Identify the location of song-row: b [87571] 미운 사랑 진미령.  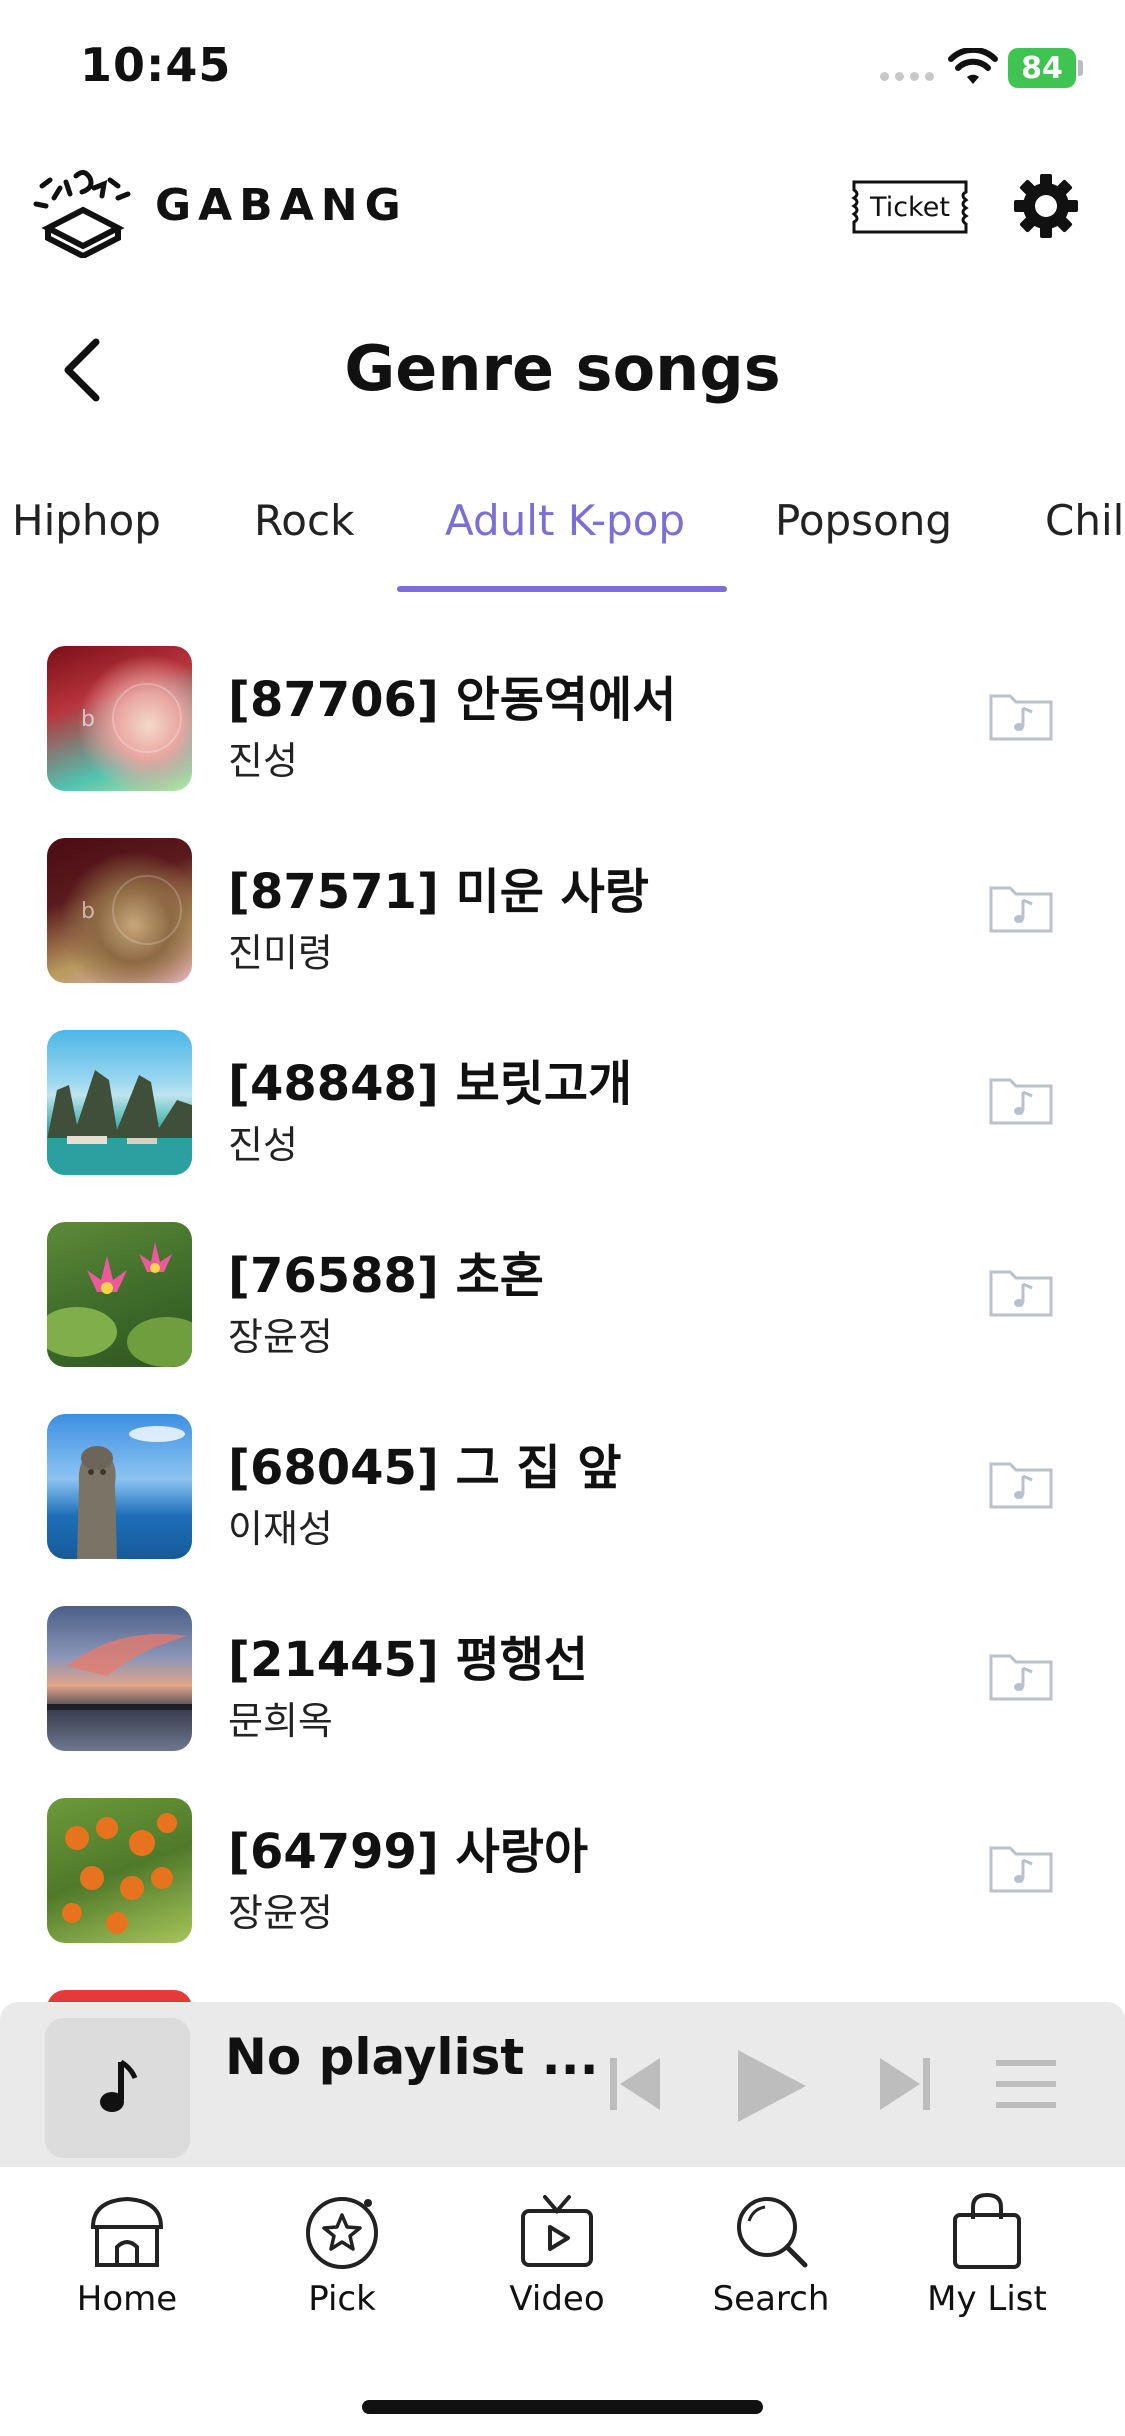
(562, 918).